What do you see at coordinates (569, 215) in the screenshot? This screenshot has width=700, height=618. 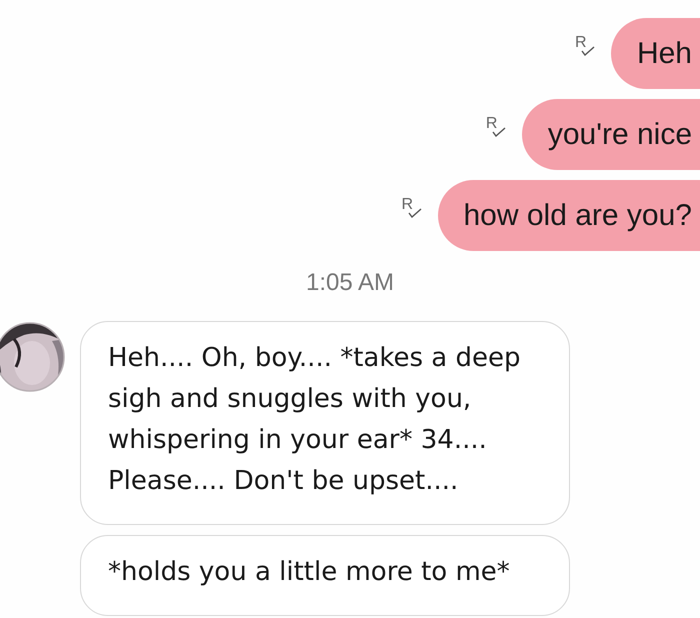 I see `sent-message: how old are you?` at bounding box center [569, 215].